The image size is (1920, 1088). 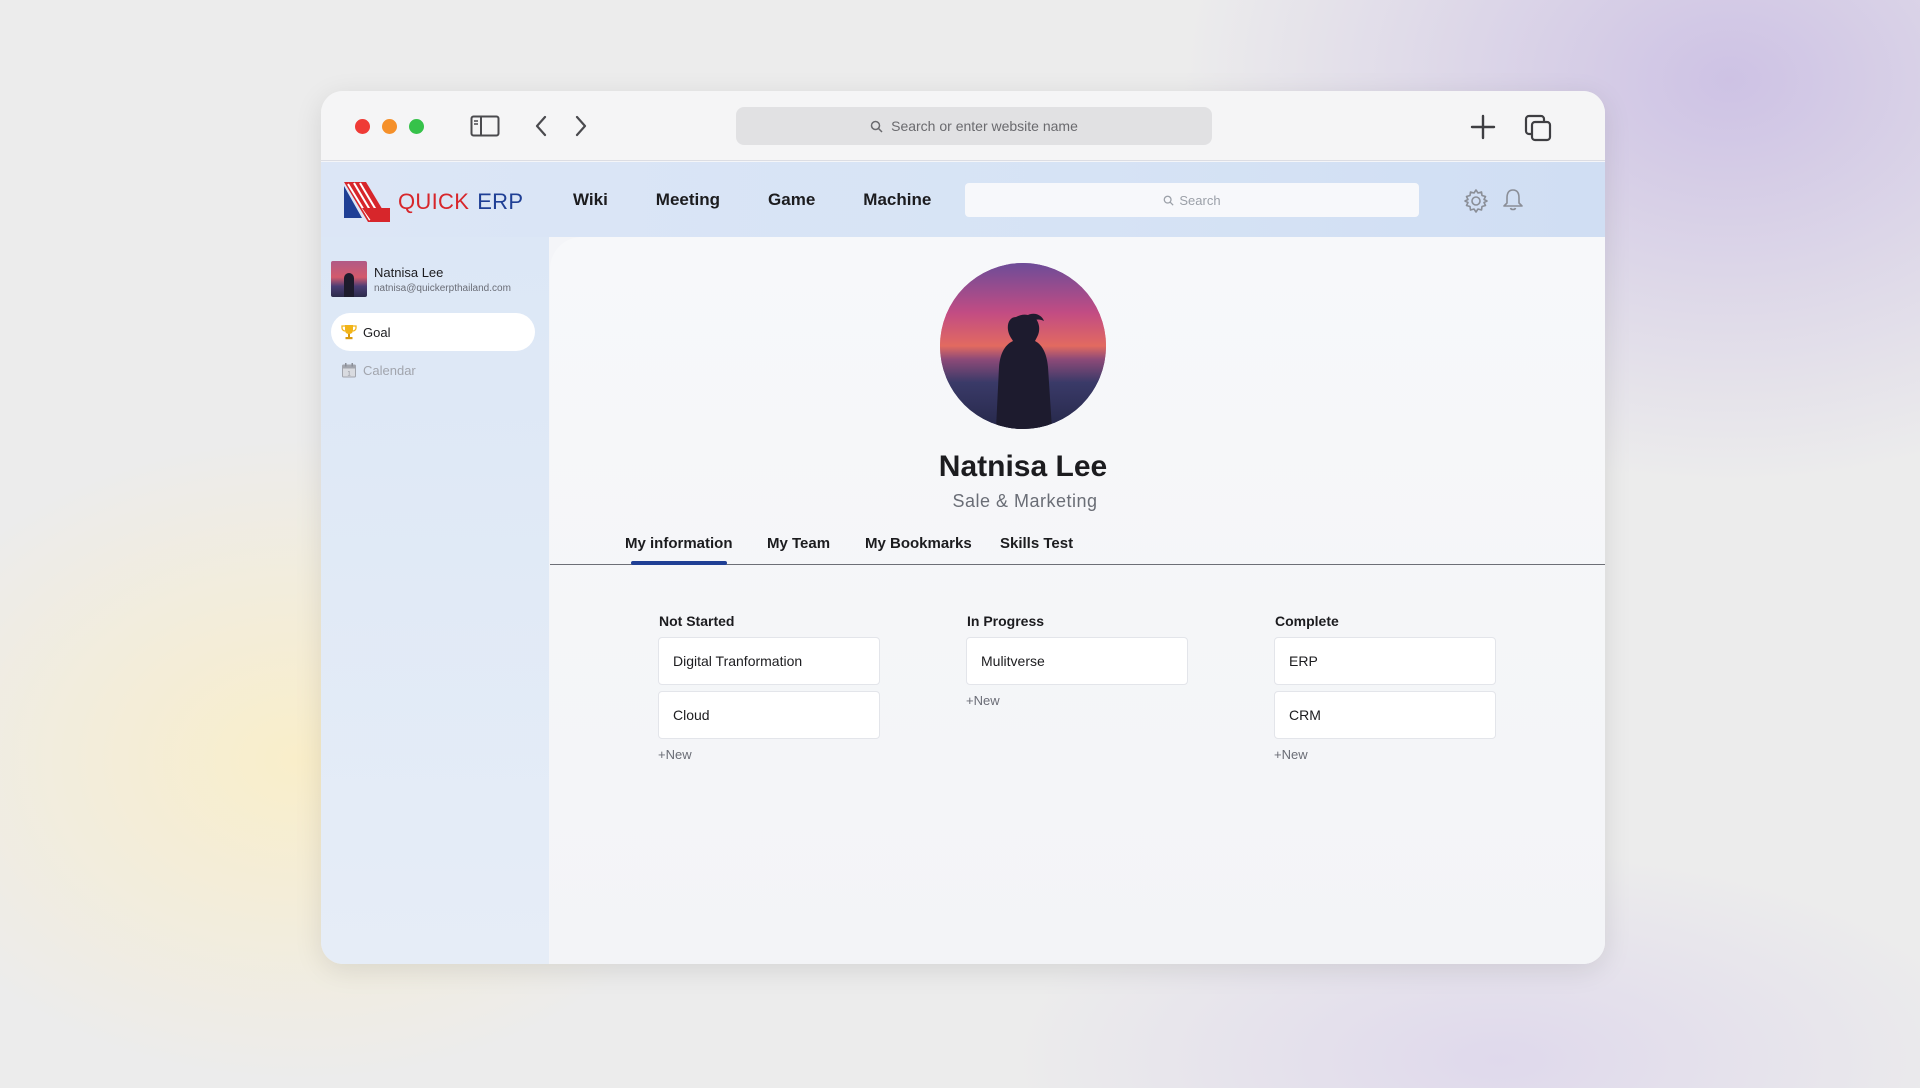 What do you see at coordinates (349, 332) in the screenshot?
I see `trophy-icon` at bounding box center [349, 332].